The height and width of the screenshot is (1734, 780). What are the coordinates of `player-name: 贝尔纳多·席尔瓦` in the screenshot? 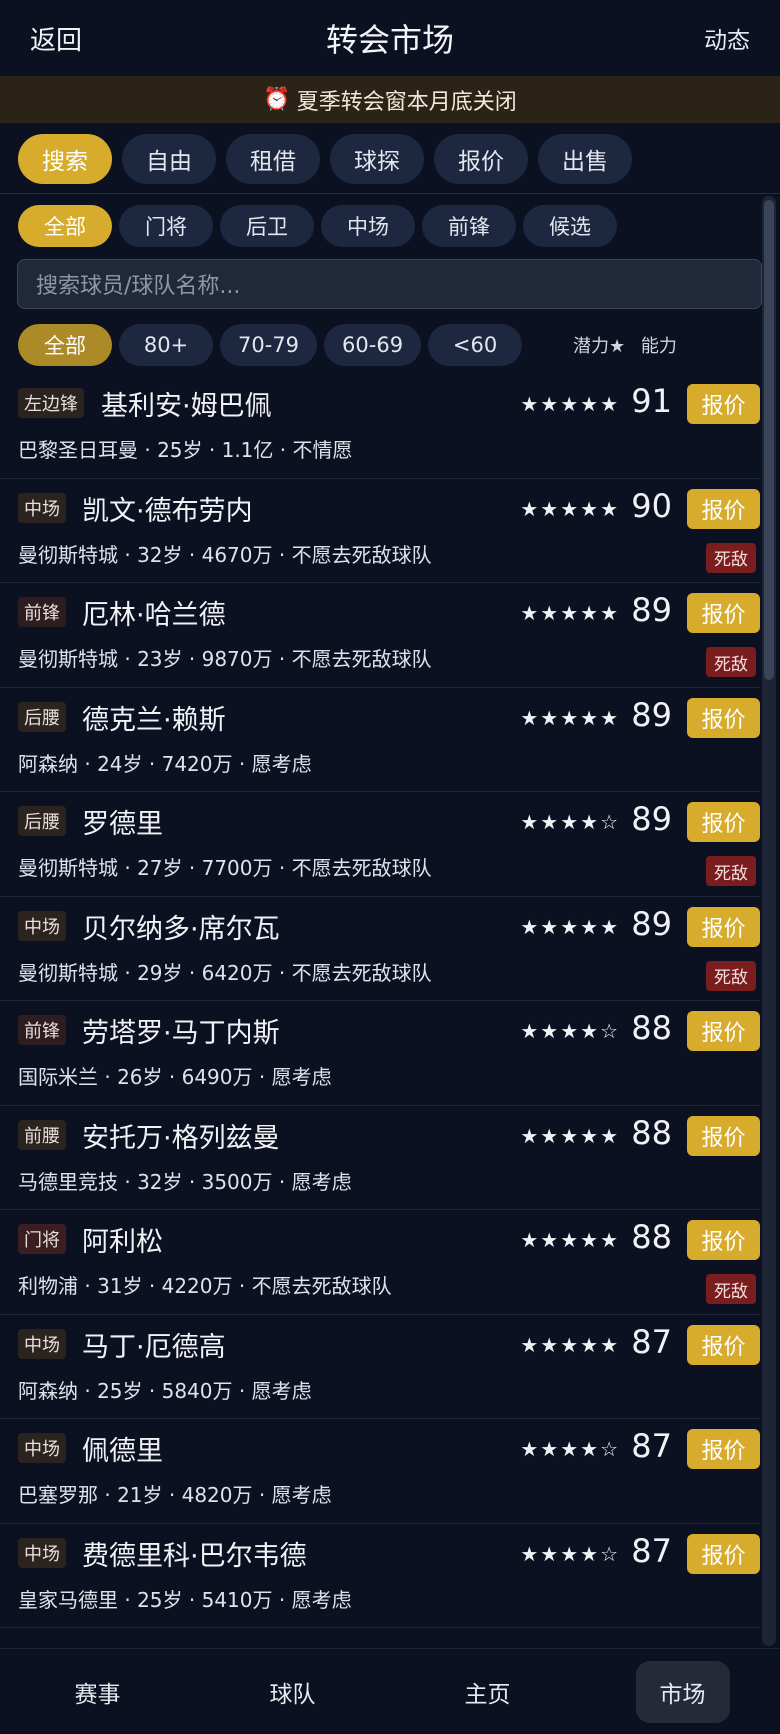 It's located at (181, 929).